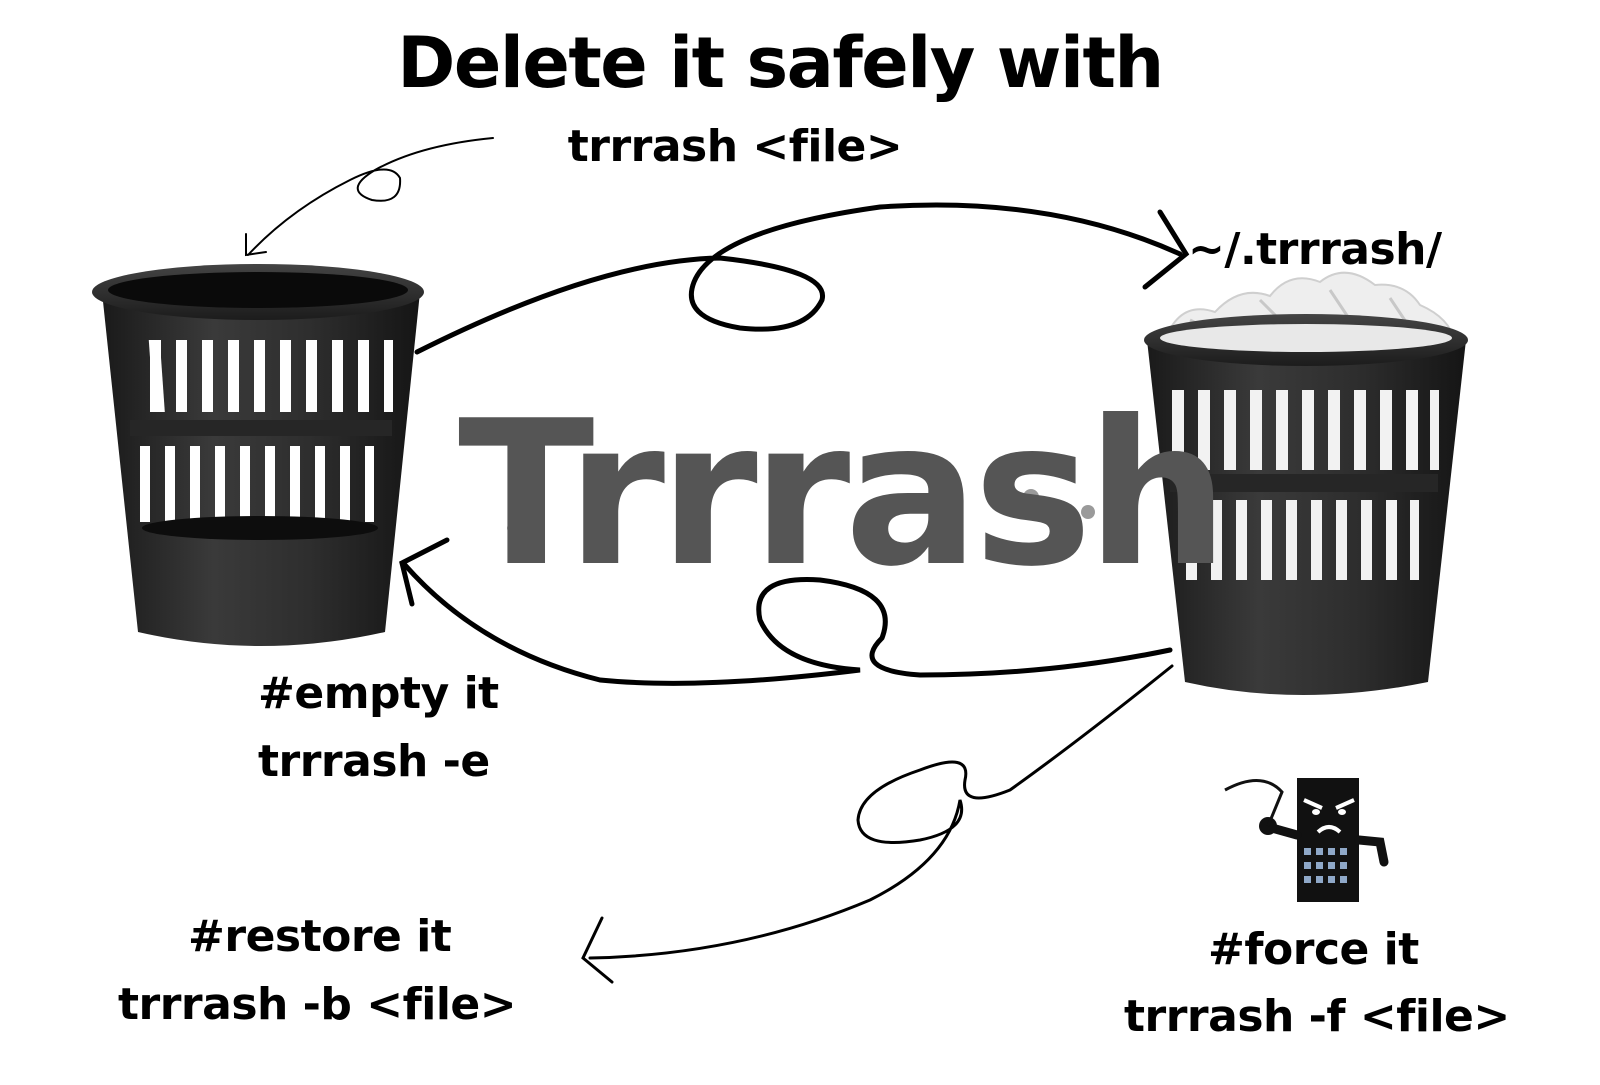 Image resolution: width=1600 pixels, height=1085 pixels. I want to click on force-action-command: trrrash -f <file>, so click(1317, 1016).